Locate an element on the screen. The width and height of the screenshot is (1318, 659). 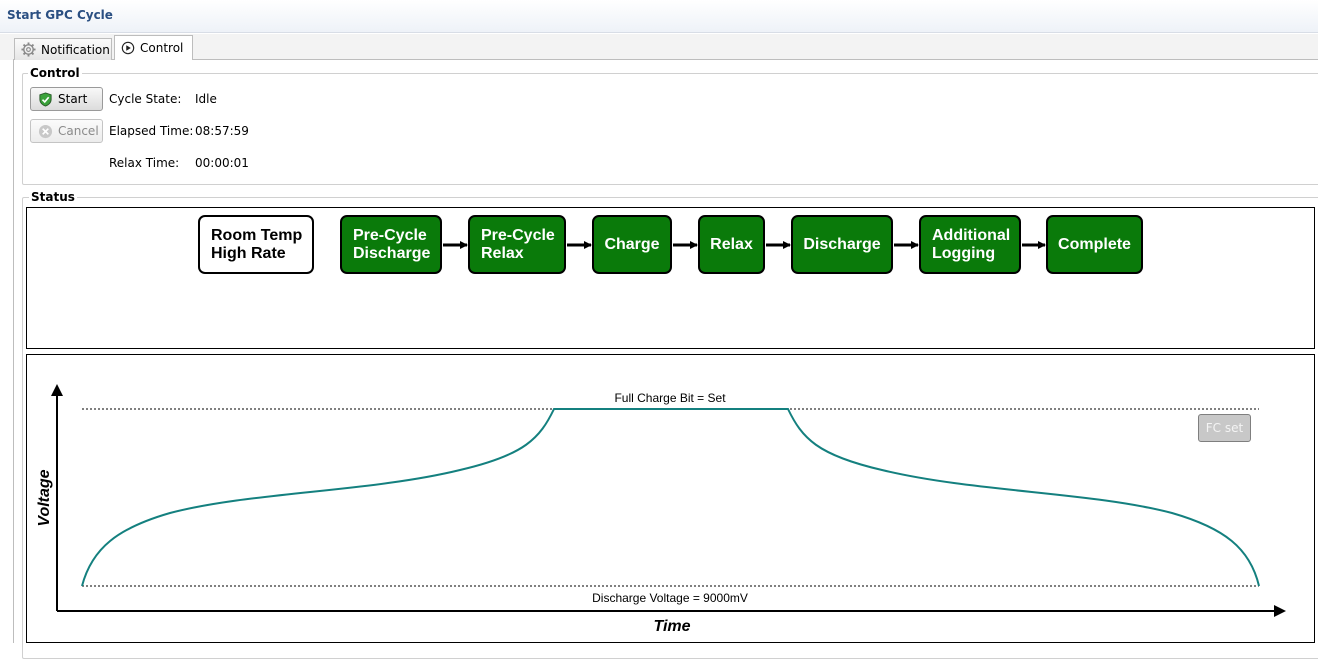
tab-control: Control is located at coordinates (153, 47).